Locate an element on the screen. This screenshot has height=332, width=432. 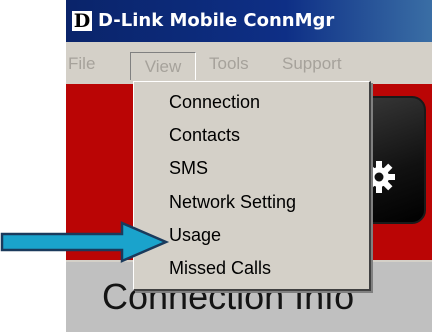
menu-item-network-setting: Network Setting is located at coordinates (232, 202).